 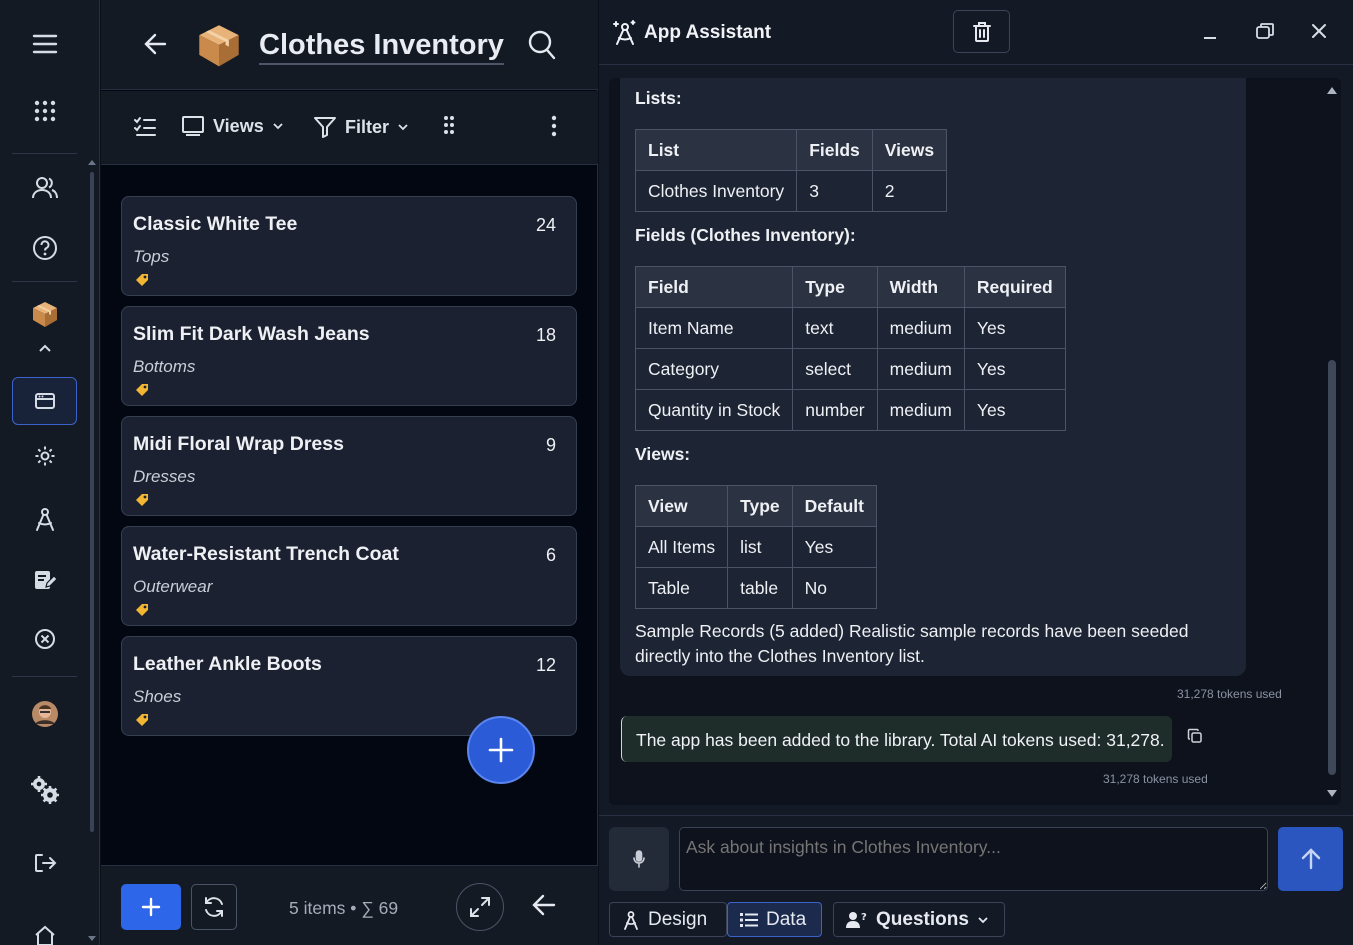 I want to click on table-header-row: Field Type Width Required, so click(x=850, y=287).